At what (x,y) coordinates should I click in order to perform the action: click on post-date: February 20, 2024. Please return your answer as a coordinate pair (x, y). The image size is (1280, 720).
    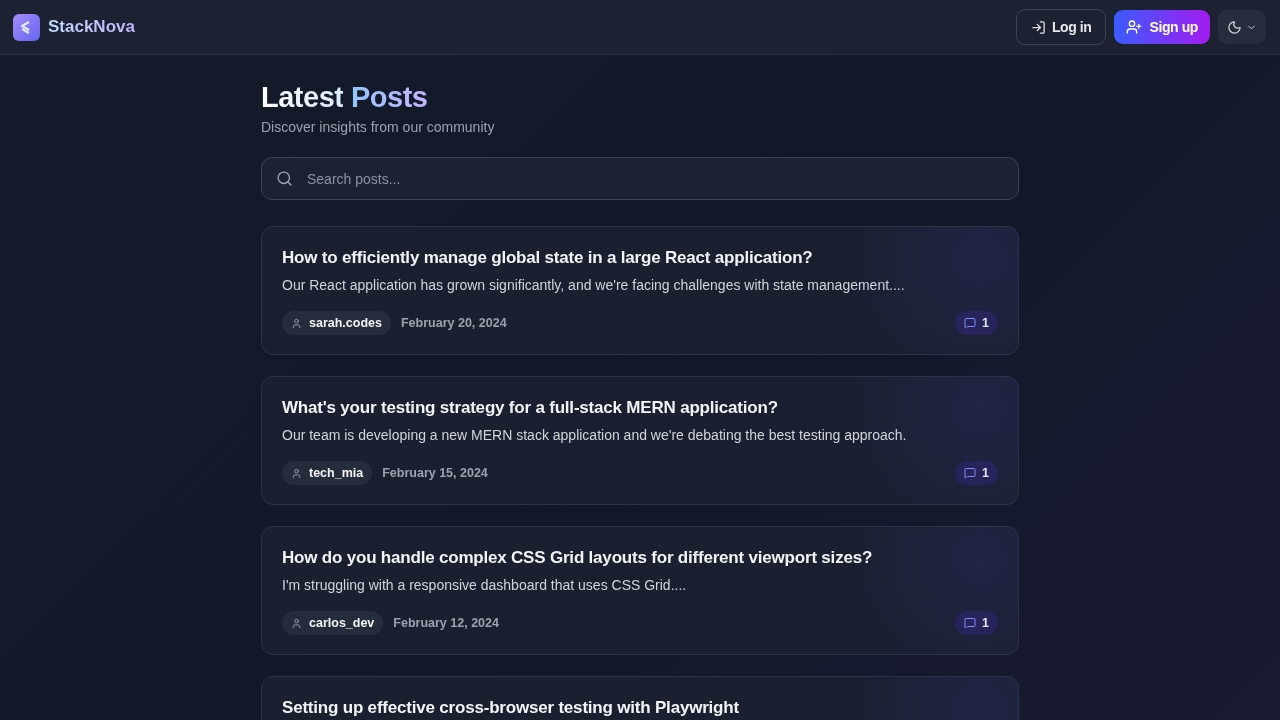
    Looking at the image, I should click on (453, 323).